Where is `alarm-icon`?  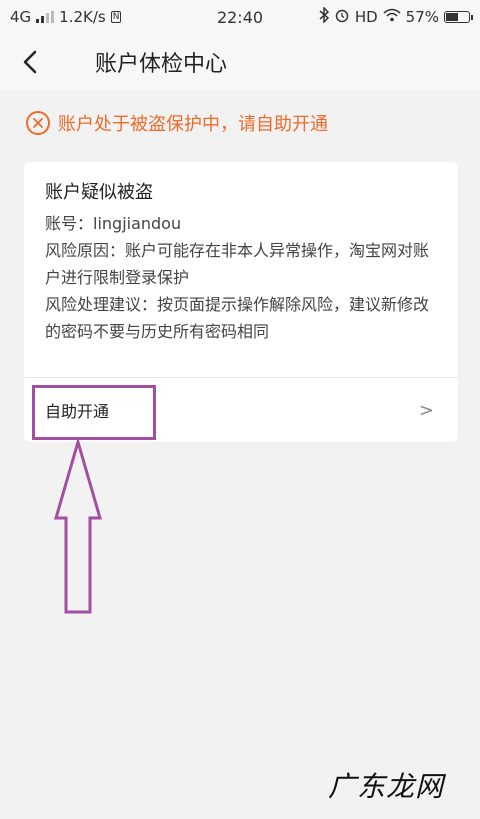 alarm-icon is located at coordinates (342, 17).